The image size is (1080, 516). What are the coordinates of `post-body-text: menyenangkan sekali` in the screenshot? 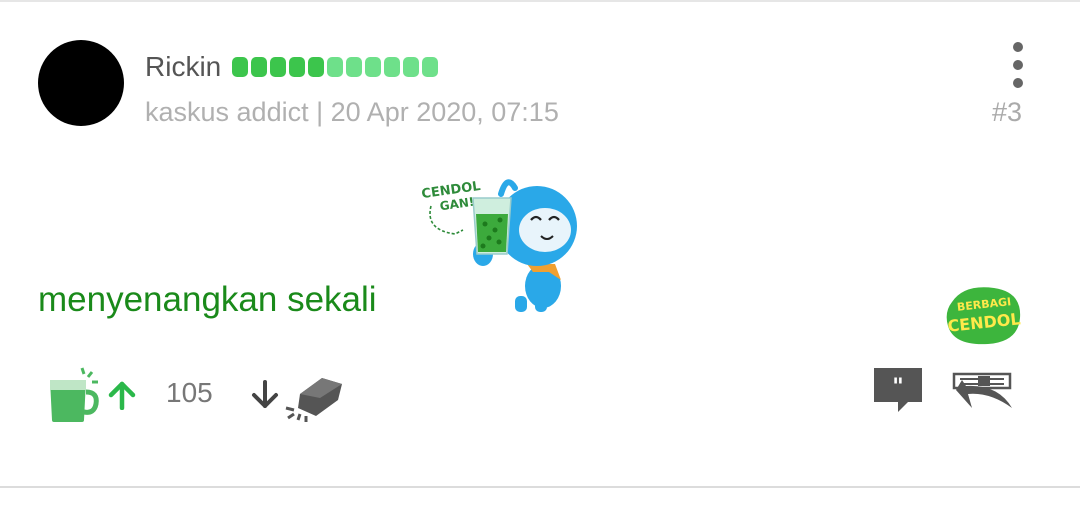 It's located at (207, 299).